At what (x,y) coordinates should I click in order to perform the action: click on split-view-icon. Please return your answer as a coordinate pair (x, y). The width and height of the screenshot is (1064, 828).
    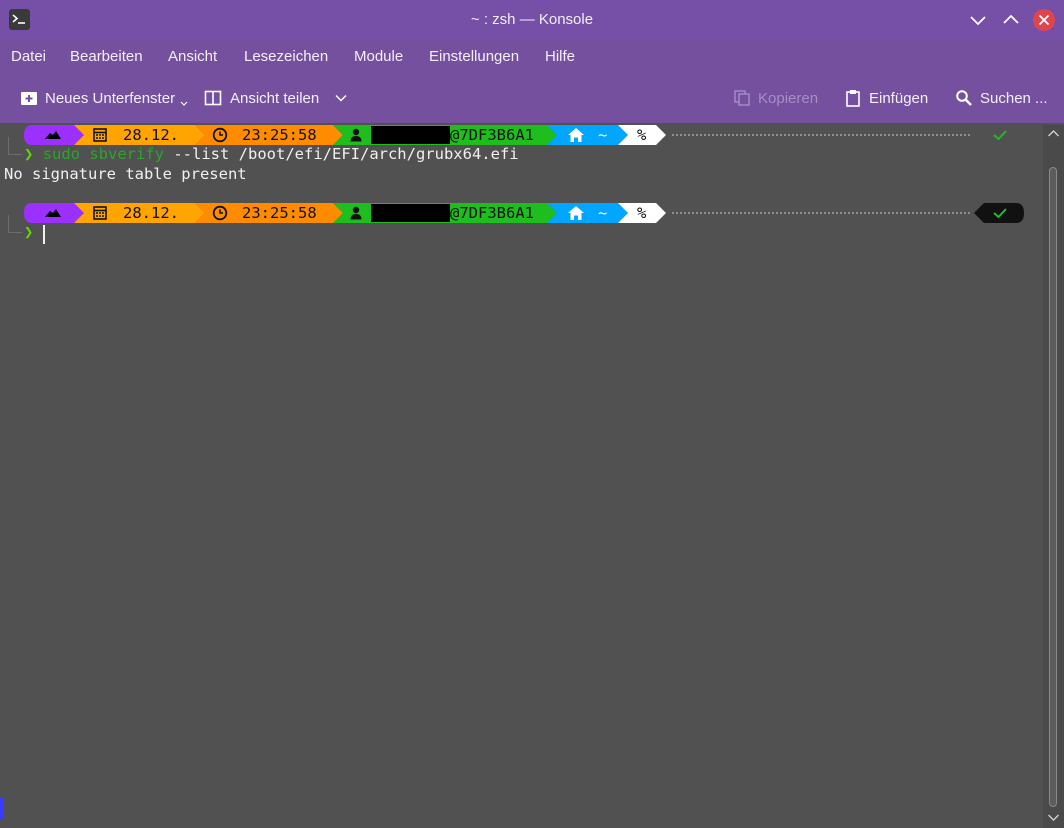
    Looking at the image, I should click on (213, 98).